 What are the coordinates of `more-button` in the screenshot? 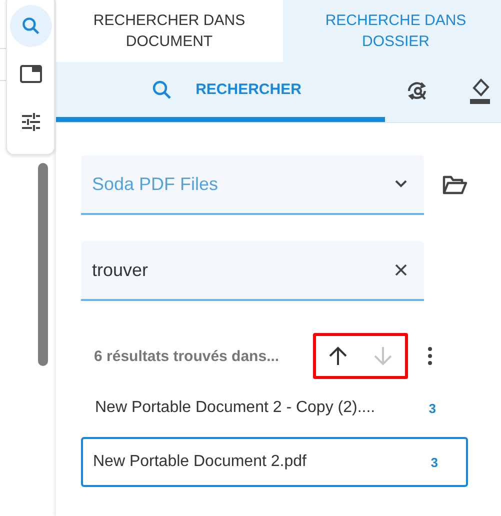 It's located at (430, 356).